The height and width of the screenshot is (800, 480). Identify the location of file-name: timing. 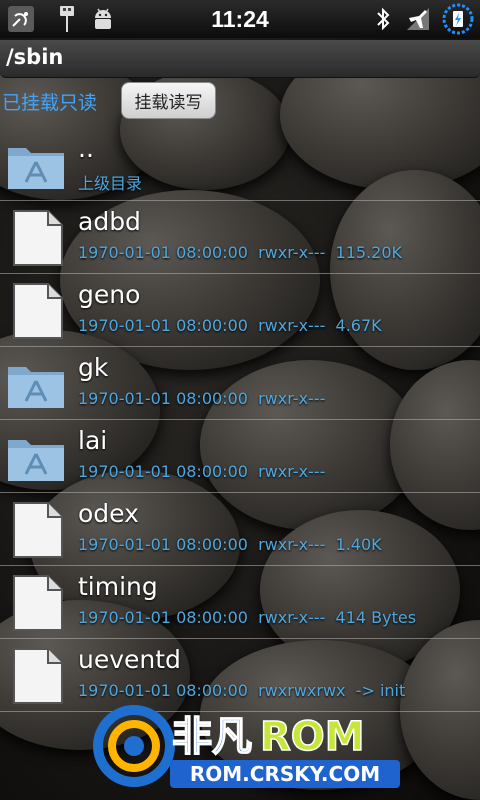
(118, 586).